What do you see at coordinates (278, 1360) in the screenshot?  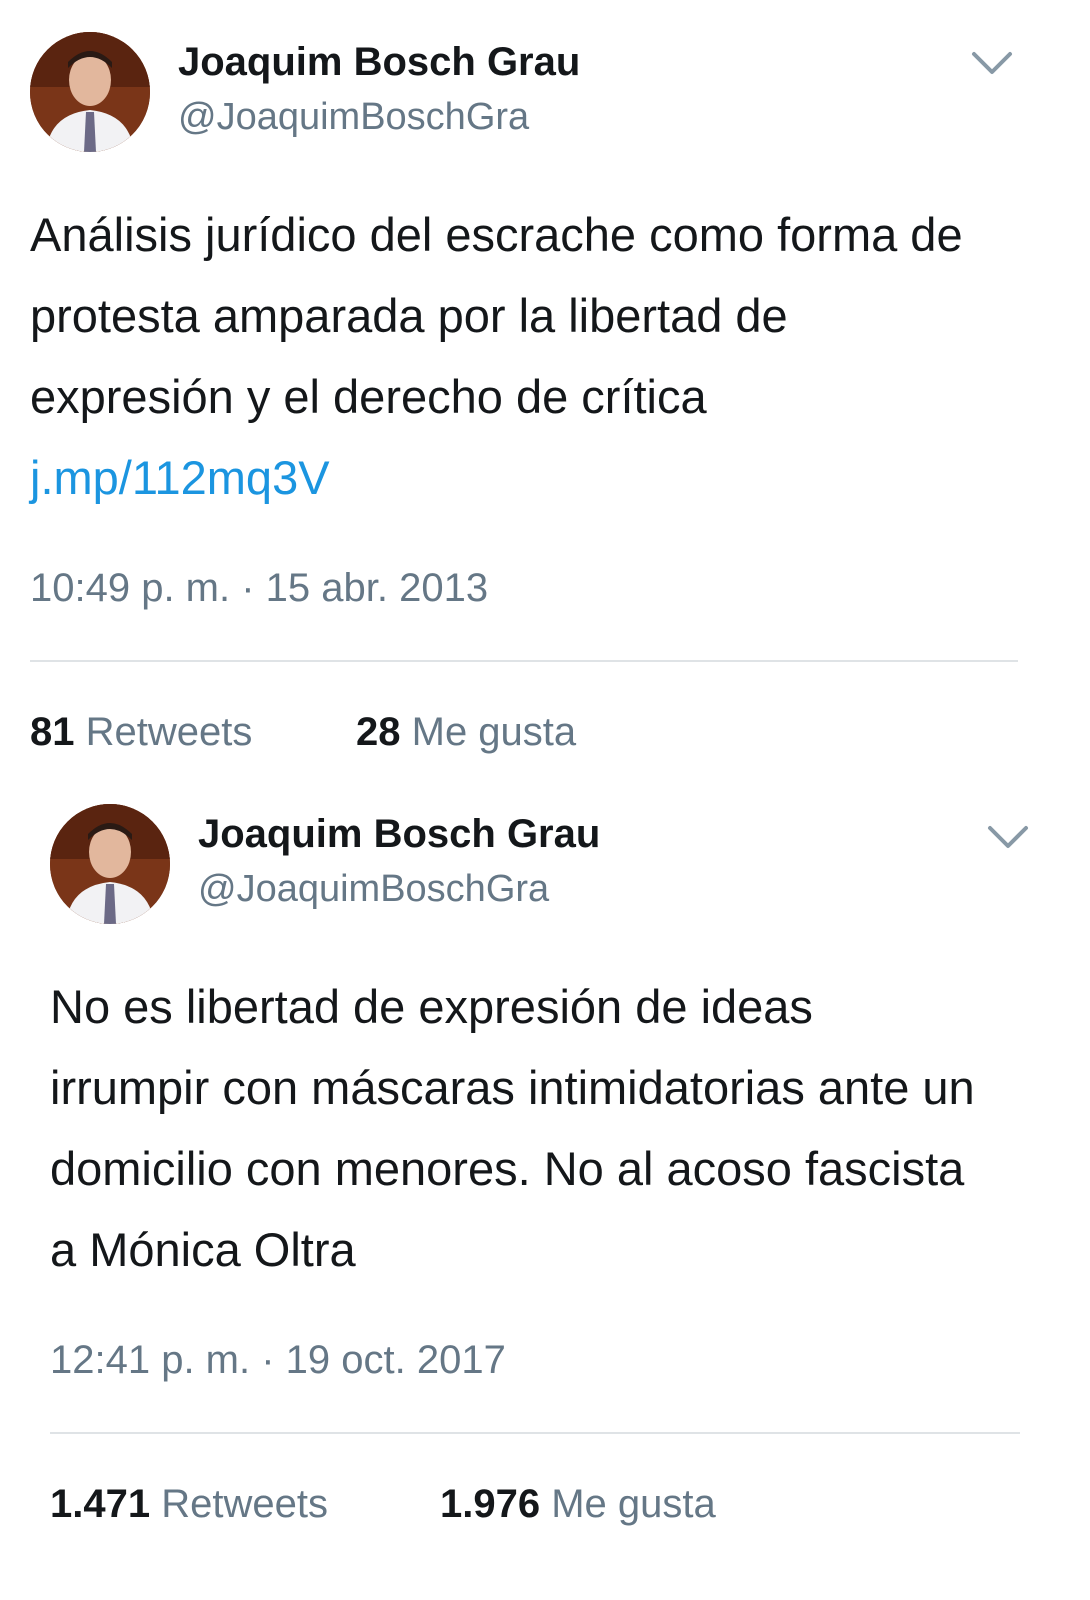 I see `timestamp: 12:41 p. m. · 19 oct. 2017` at bounding box center [278, 1360].